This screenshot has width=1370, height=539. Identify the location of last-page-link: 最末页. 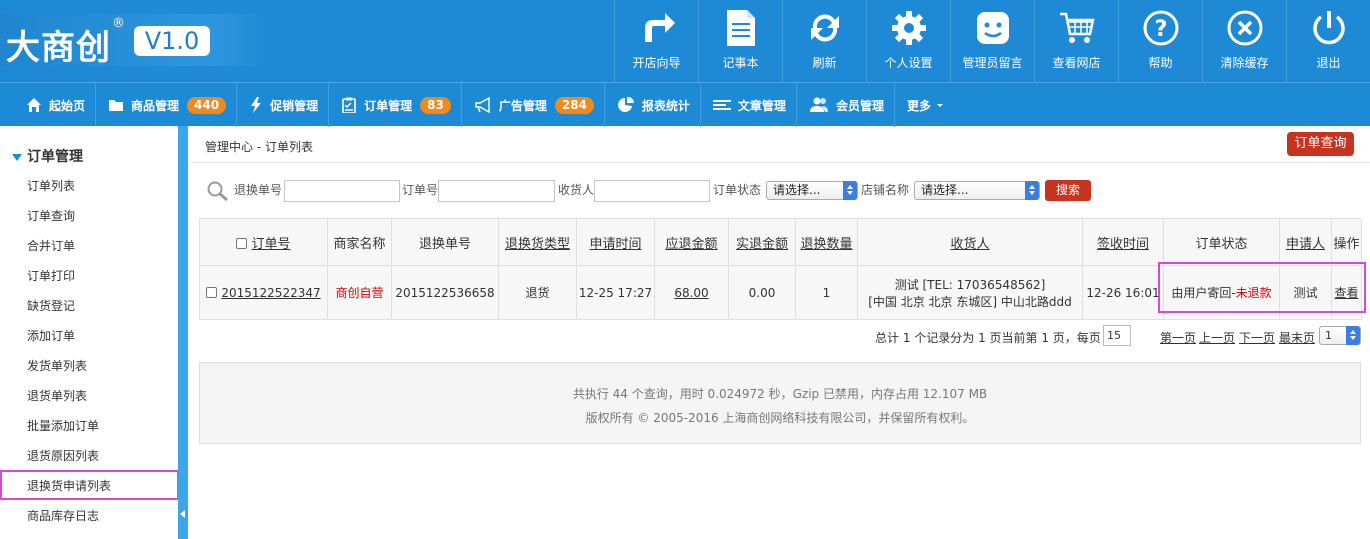
(1297, 337).